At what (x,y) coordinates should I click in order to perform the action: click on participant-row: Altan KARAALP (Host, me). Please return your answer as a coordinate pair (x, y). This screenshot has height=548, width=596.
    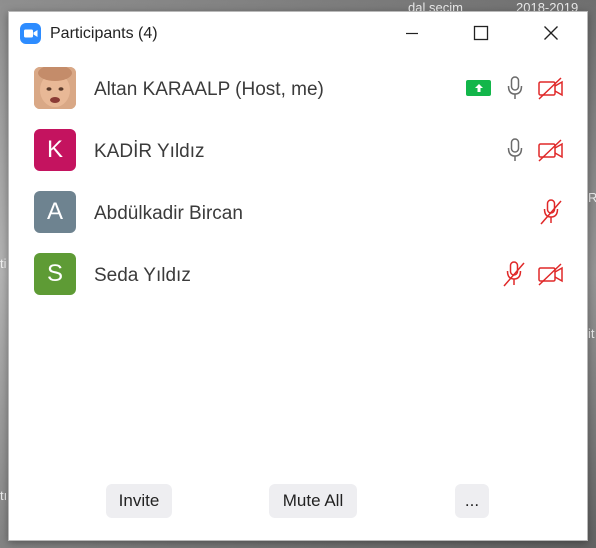
    Looking at the image, I should click on (298, 89).